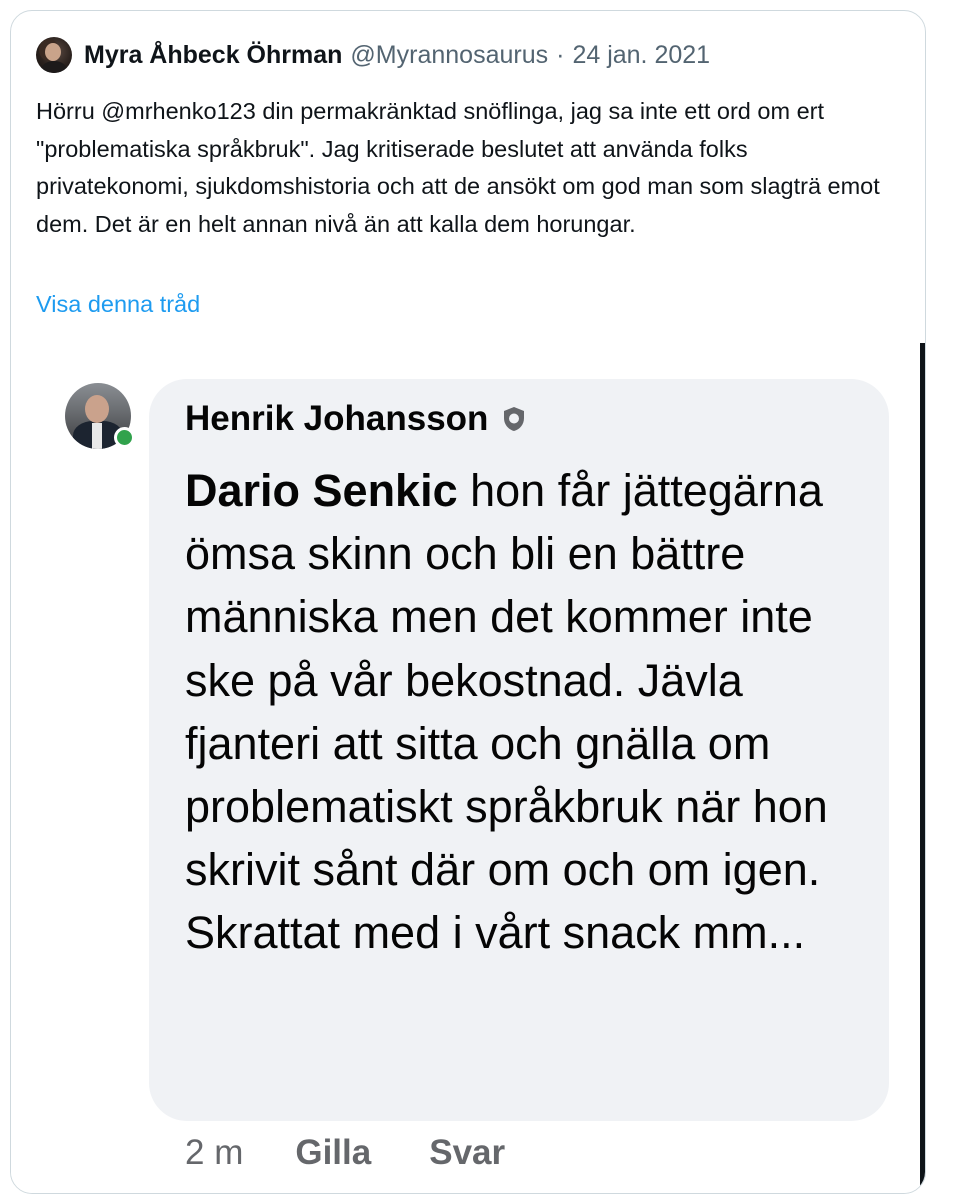 This screenshot has height=1200, width=961. I want to click on commenter-header: Henrik Johansson, so click(356, 419).